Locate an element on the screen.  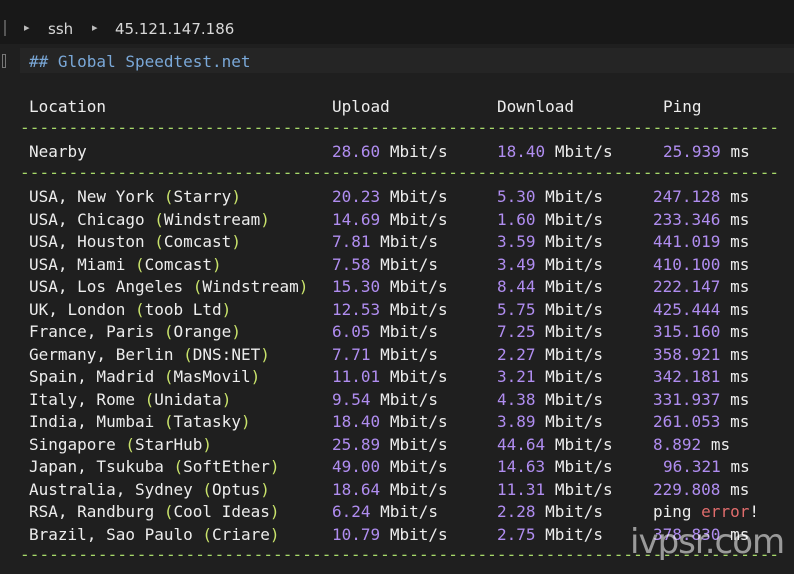
row-location: Japan, Tsukuba (SoftEther) is located at coordinates (154, 466).